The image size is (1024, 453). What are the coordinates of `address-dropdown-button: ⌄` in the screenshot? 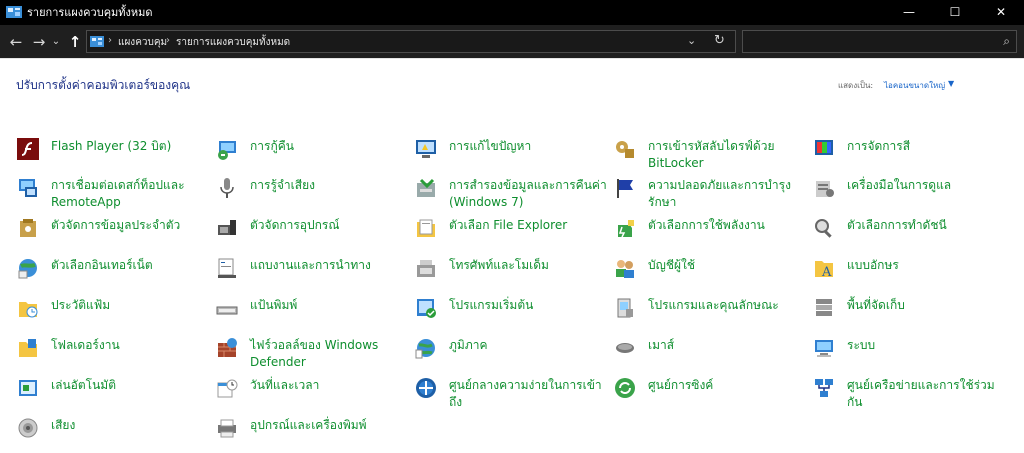 It's located at (691, 40).